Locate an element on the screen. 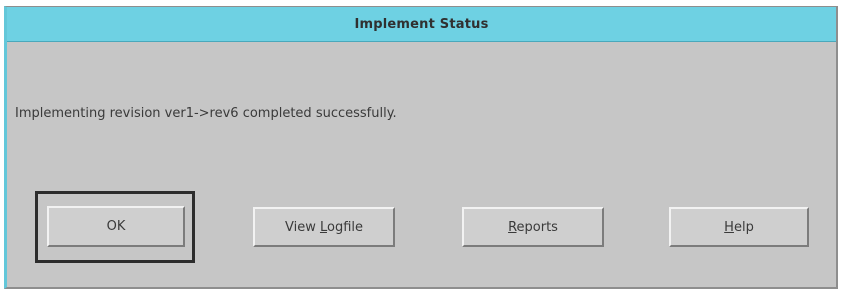 The height and width of the screenshot is (295, 843). view-logfile-label: View Logfile is located at coordinates (323, 227).